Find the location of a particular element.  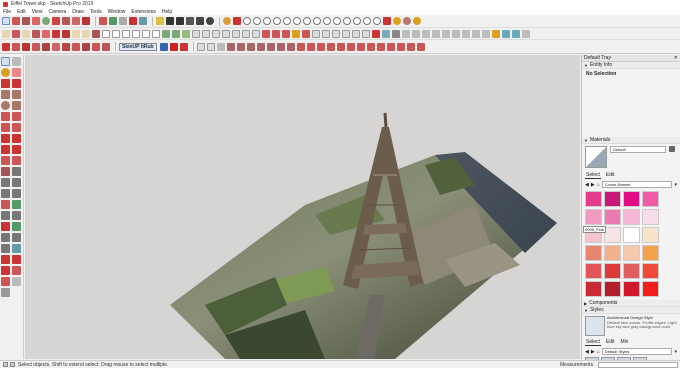

view-right-icon is located at coordinates (226, 33).